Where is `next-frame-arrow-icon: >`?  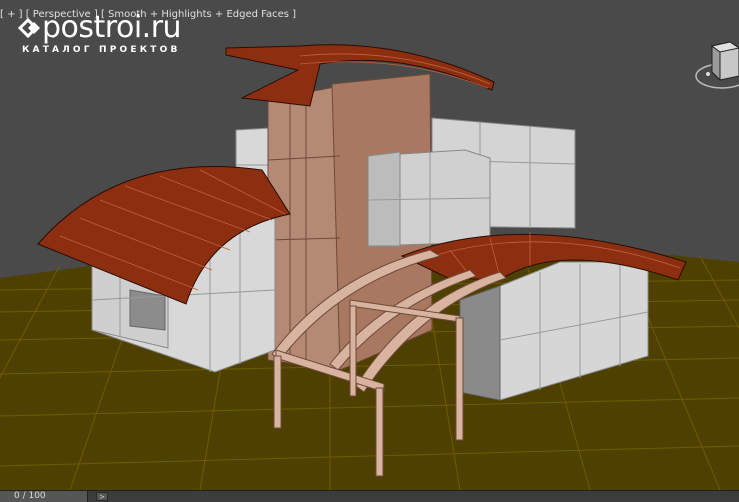 next-frame-arrow-icon: > is located at coordinates (102, 496).